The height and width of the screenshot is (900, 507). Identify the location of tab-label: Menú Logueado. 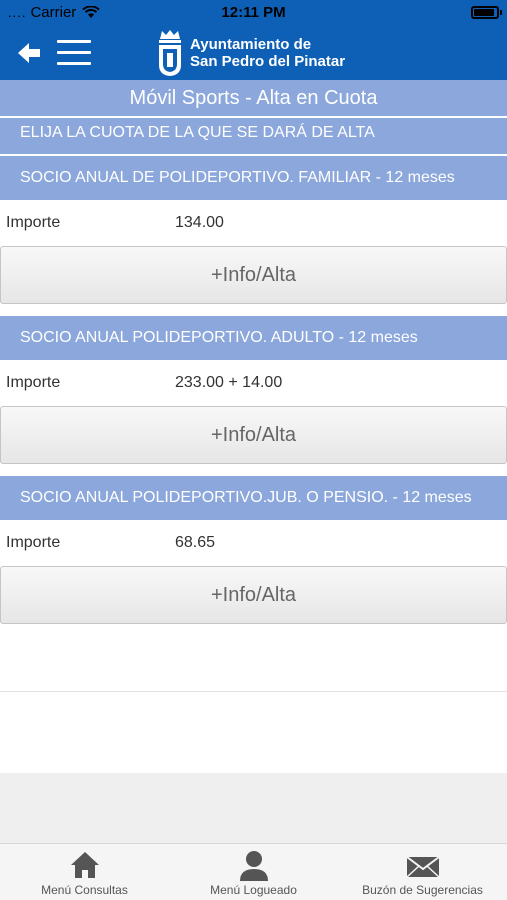
(253, 890).